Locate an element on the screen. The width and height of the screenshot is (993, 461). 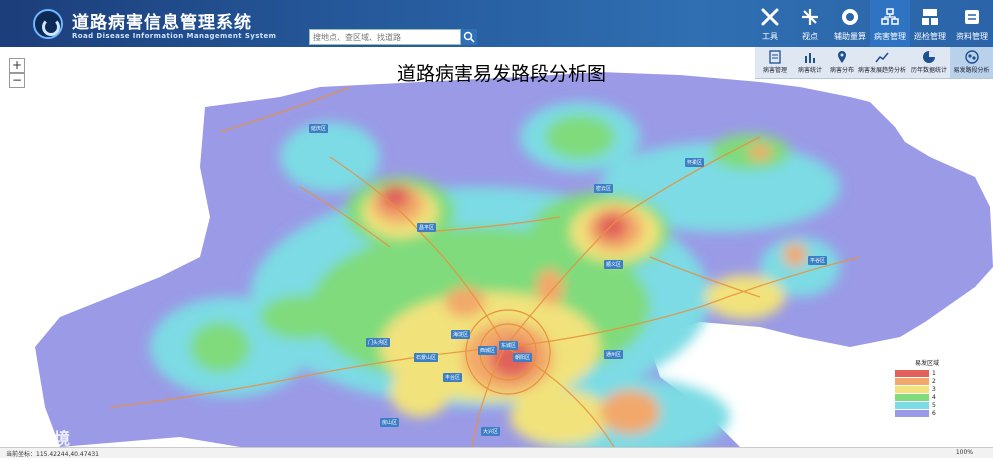
legend-label: 3 is located at coordinates (934, 389).